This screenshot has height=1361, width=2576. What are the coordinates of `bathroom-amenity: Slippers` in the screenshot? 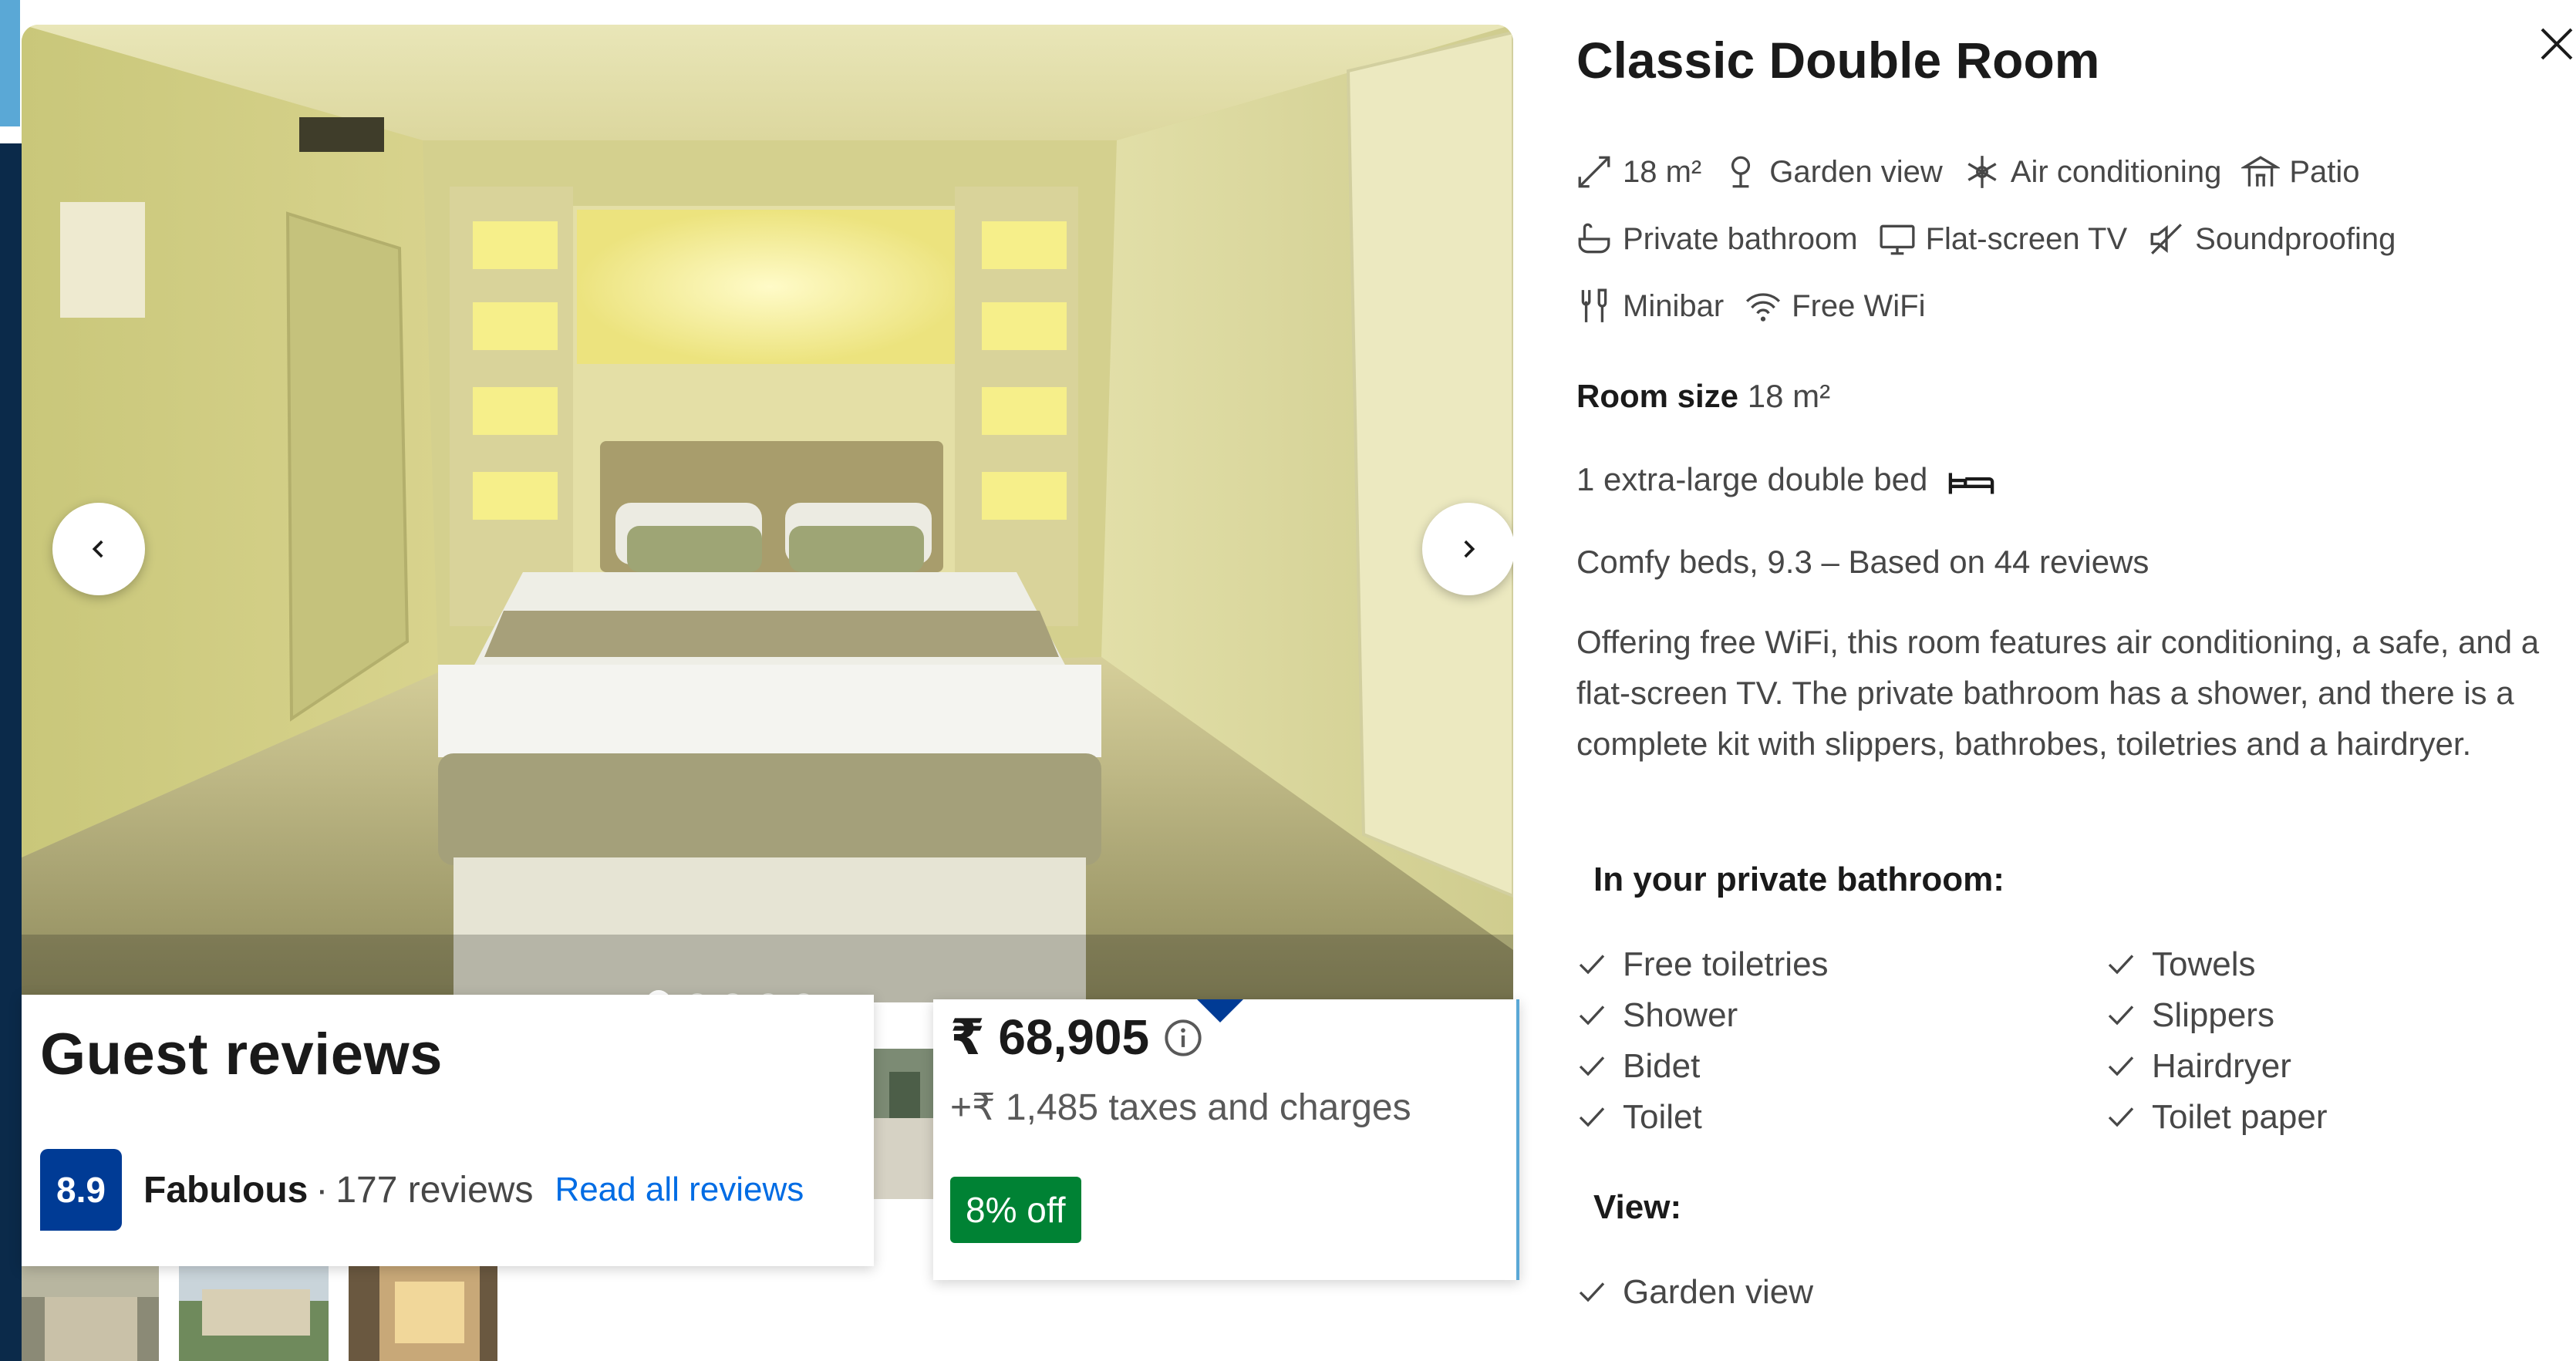 It's located at (2190, 1016).